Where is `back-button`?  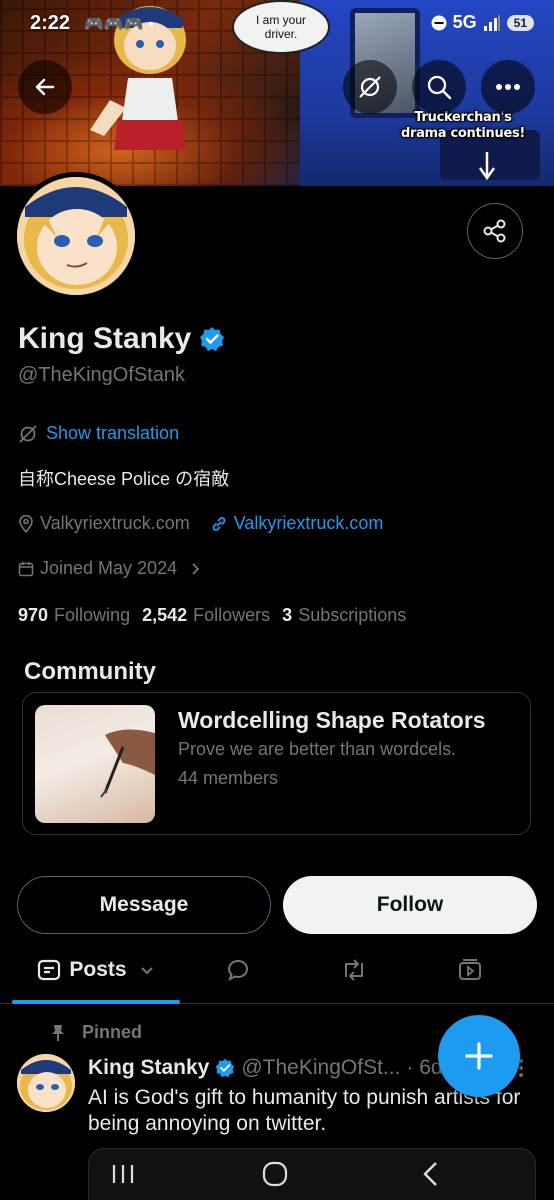
back-button is located at coordinates (45, 87).